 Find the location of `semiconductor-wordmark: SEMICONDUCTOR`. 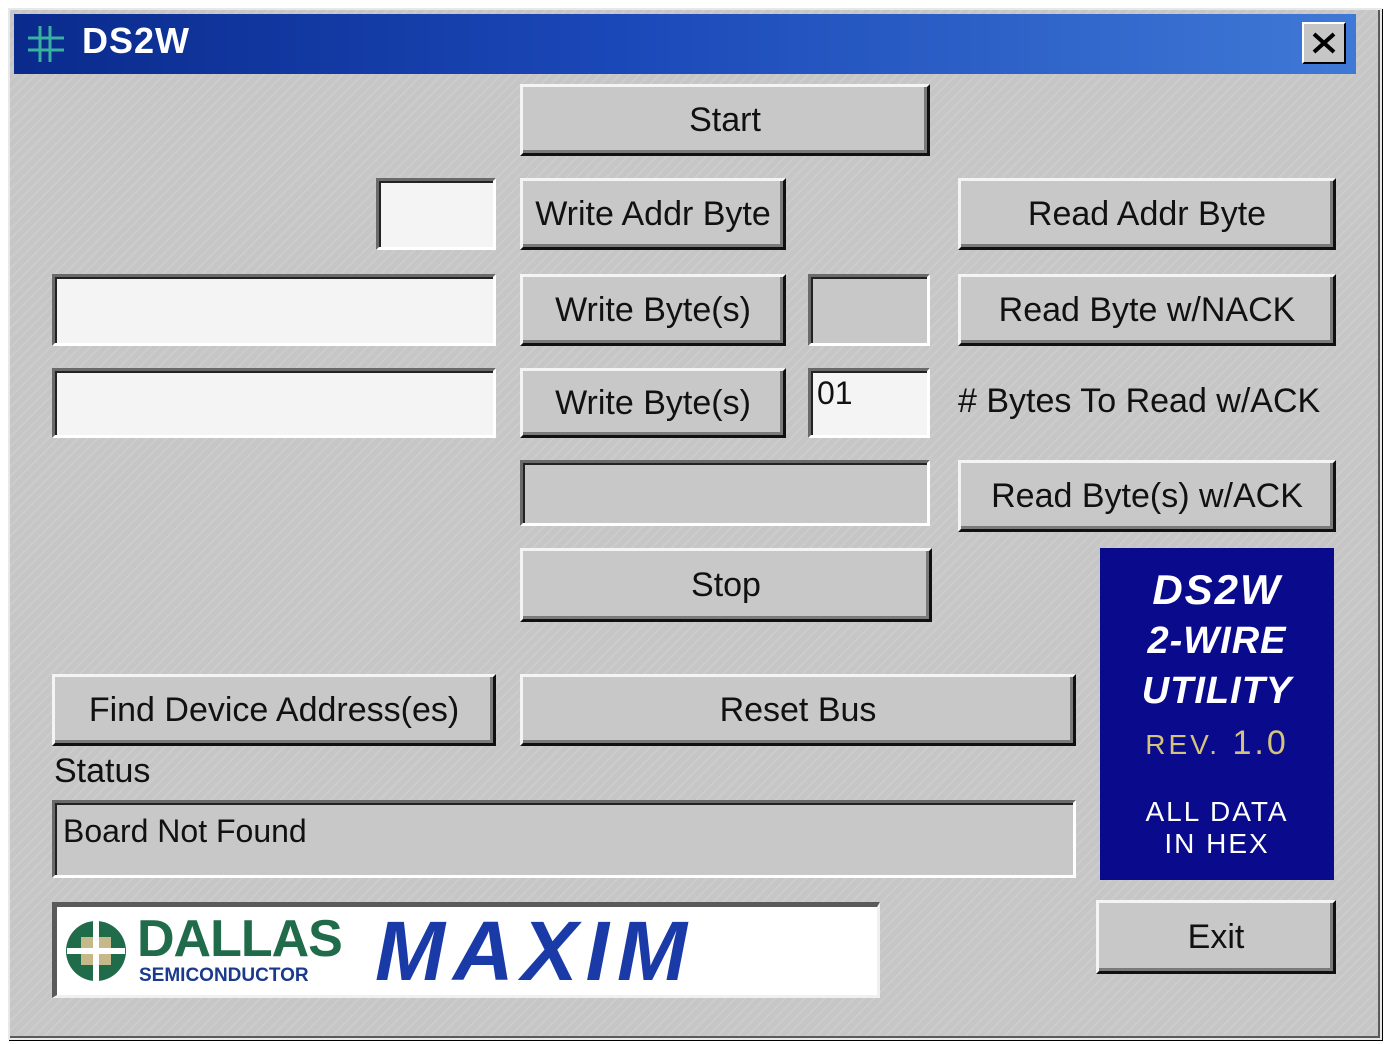

semiconductor-wordmark: SEMICONDUCTOR is located at coordinates (224, 975).